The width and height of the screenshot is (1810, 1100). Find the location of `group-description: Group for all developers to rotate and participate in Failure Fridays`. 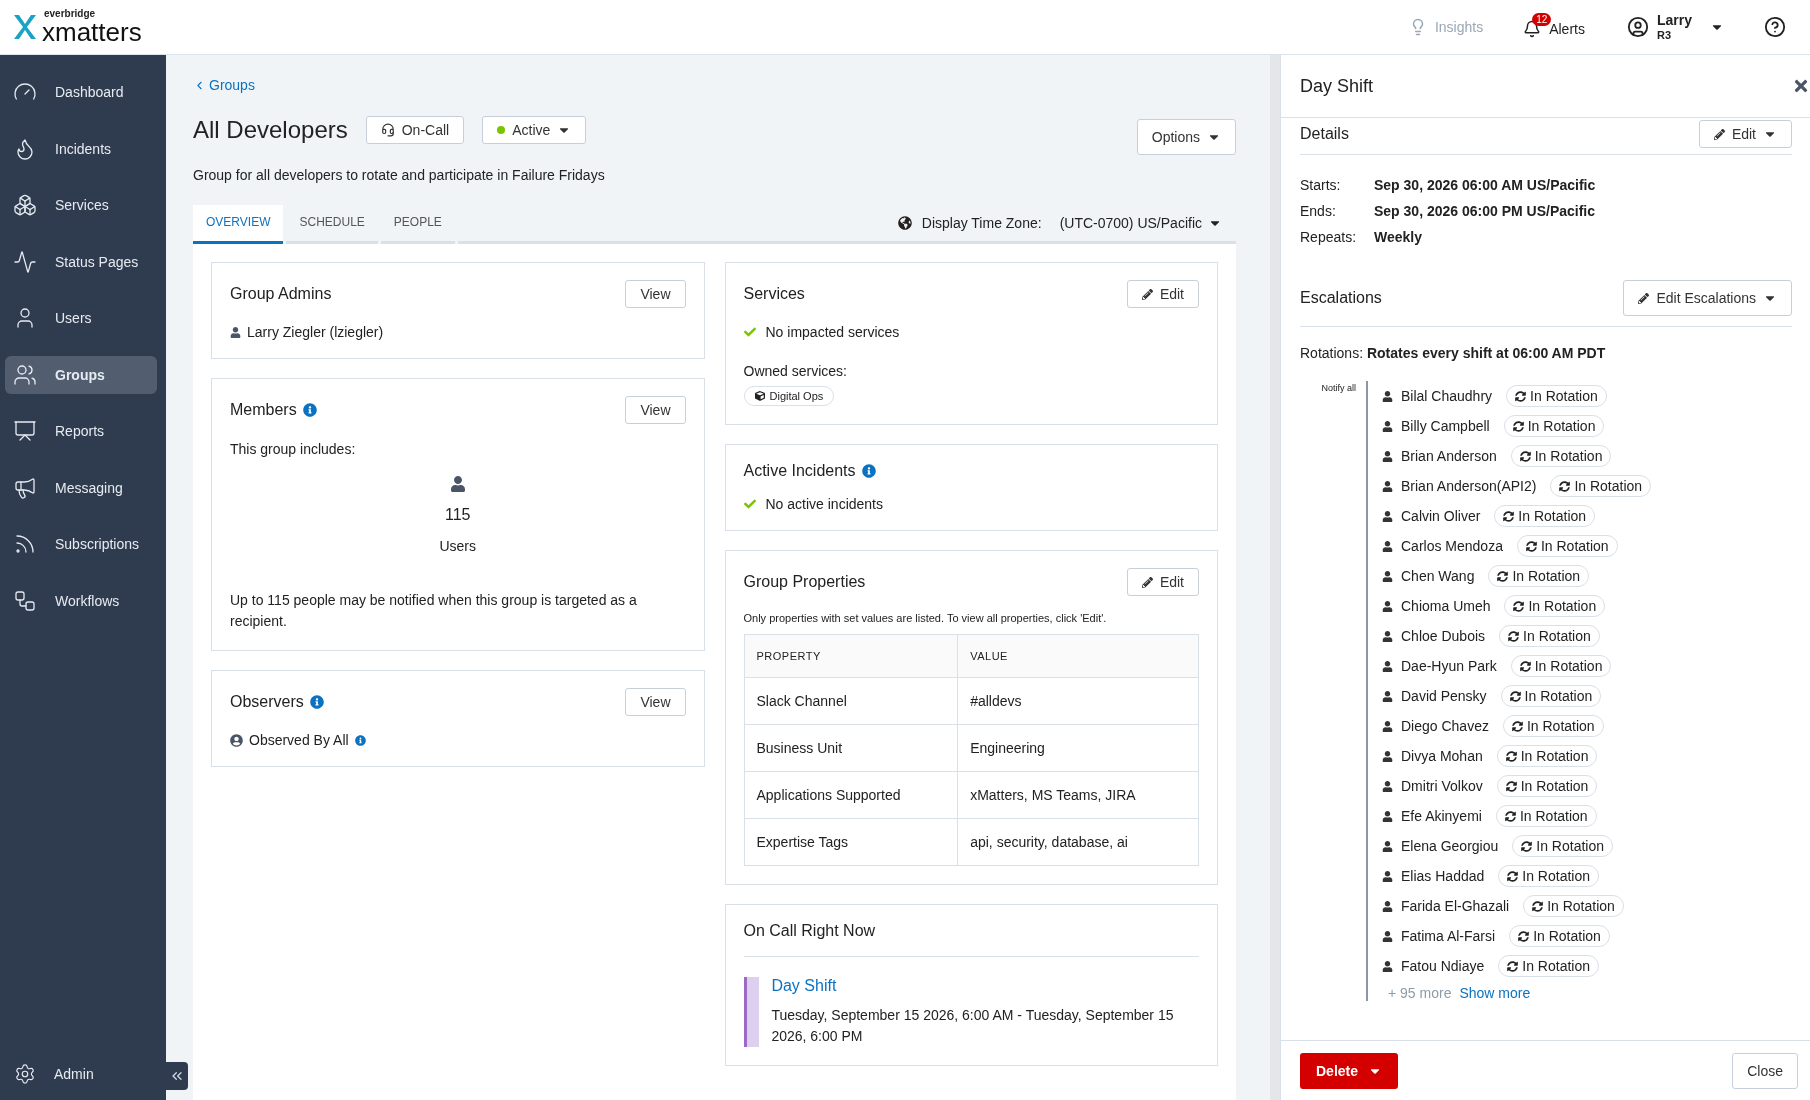

group-description: Group for all developers to rotate and participate in Failure Fridays is located at coordinates (399, 175).